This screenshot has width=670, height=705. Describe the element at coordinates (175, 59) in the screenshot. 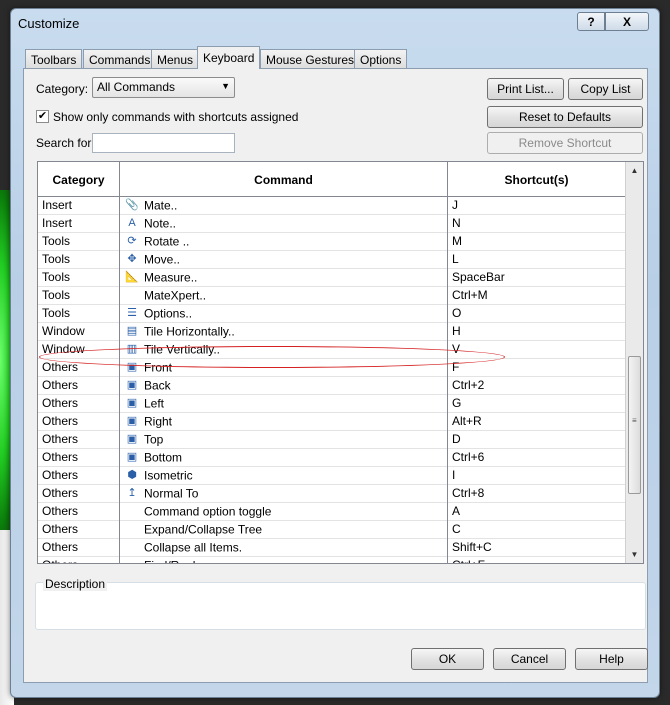

I see `tab-menus: Menus` at that location.